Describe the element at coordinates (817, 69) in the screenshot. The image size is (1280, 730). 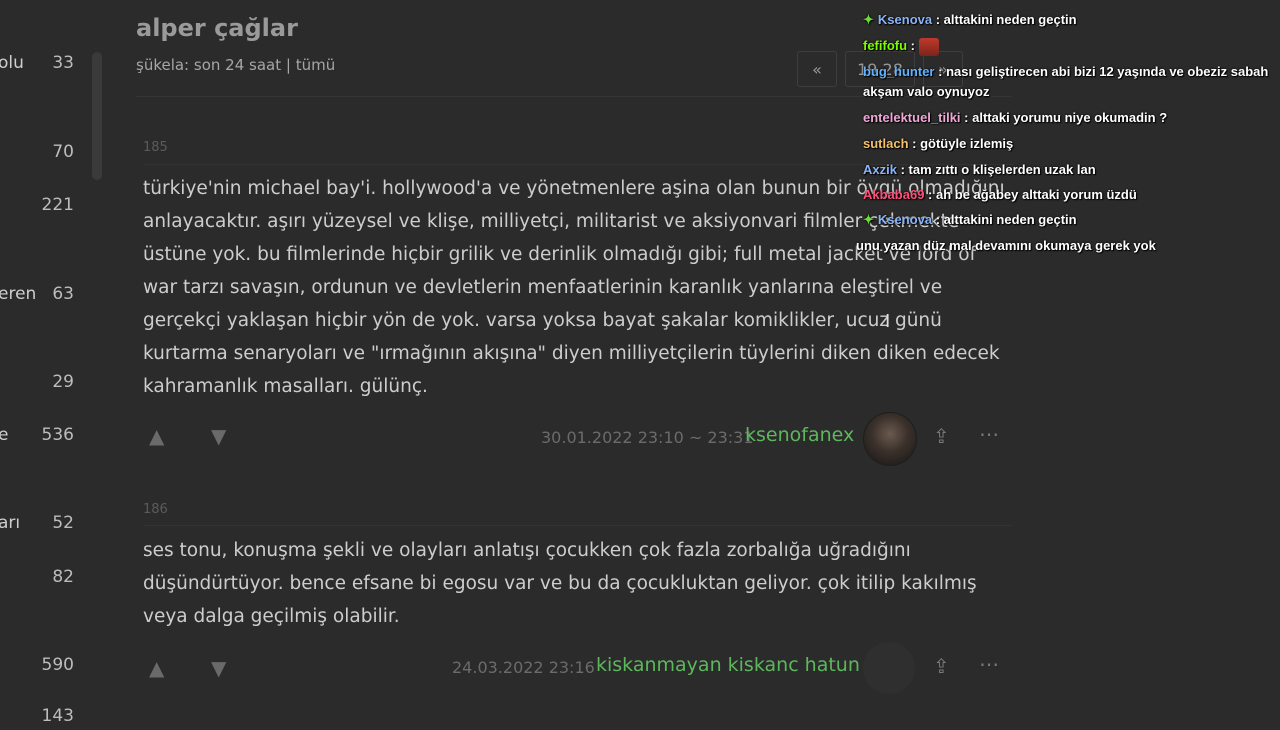
I see `prev-page-button: «` at that location.